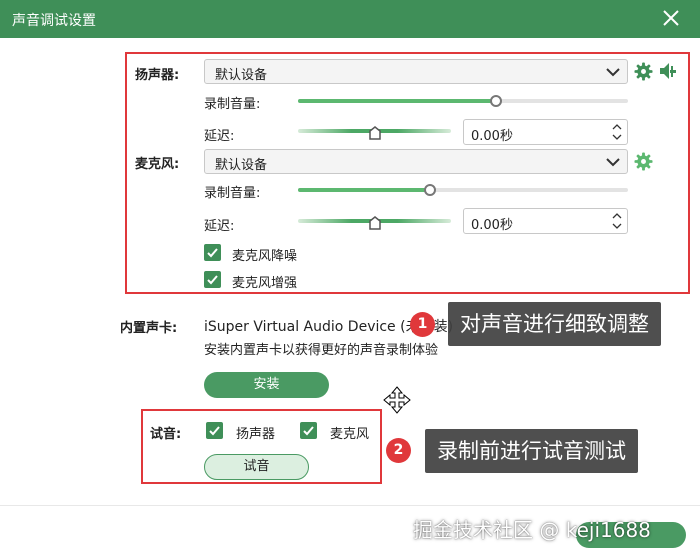 This screenshot has height=559, width=700. Describe the element at coordinates (416, 71) in the screenshot. I see `speaker-device-select: 默认设备` at that location.